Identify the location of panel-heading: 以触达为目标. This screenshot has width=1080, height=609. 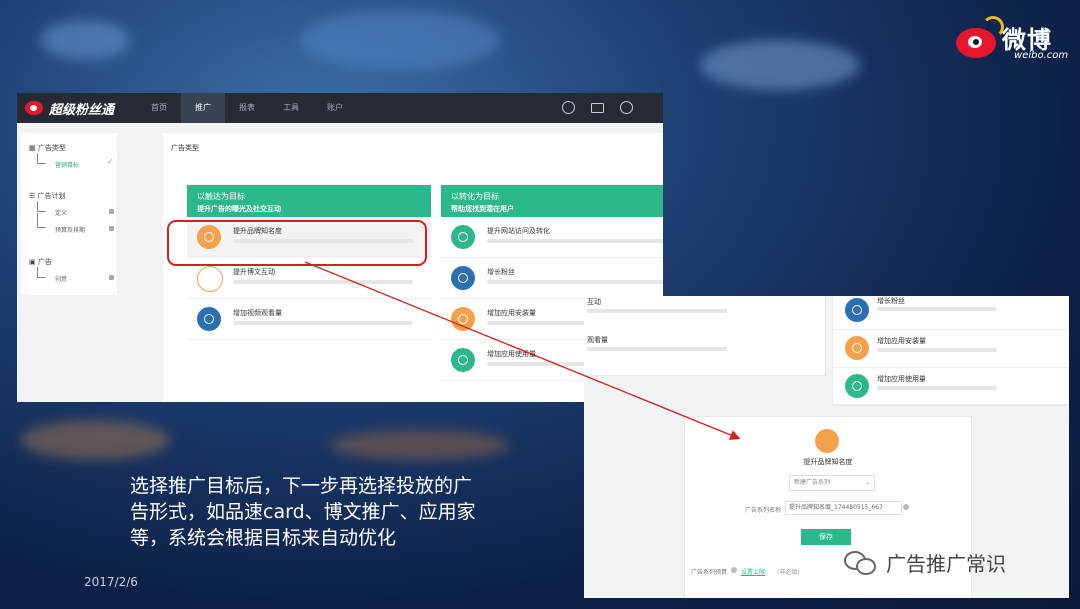
(221, 196).